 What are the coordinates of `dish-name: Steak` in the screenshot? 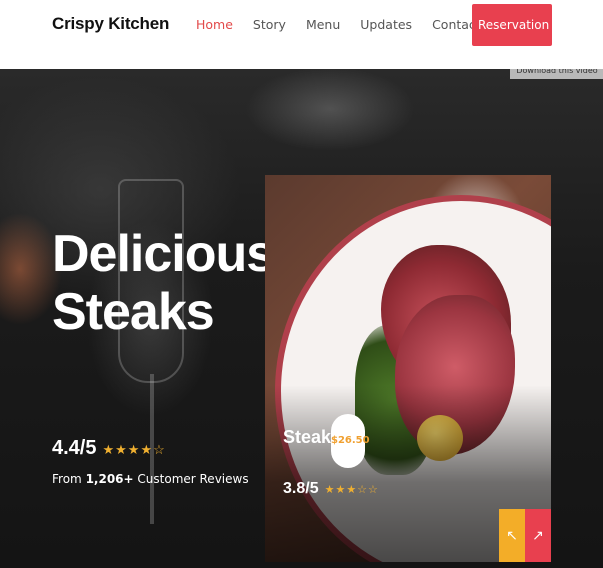 It's located at (307, 437).